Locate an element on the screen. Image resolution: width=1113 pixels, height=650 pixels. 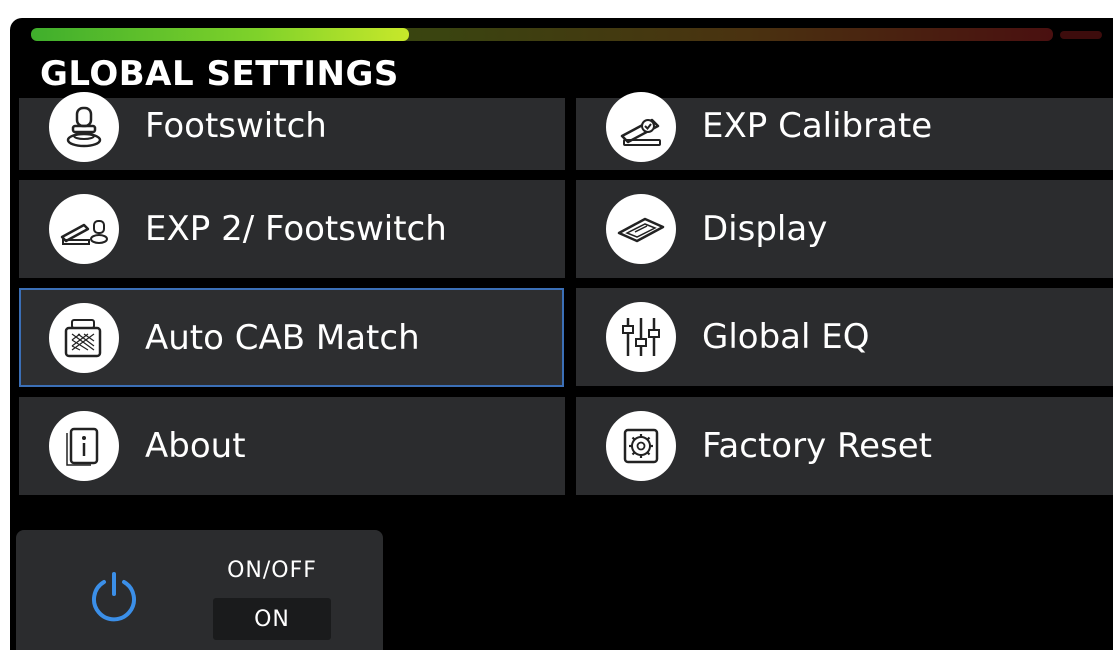
menu-item-factory-reset: Factory Reset is located at coordinates (844, 446).